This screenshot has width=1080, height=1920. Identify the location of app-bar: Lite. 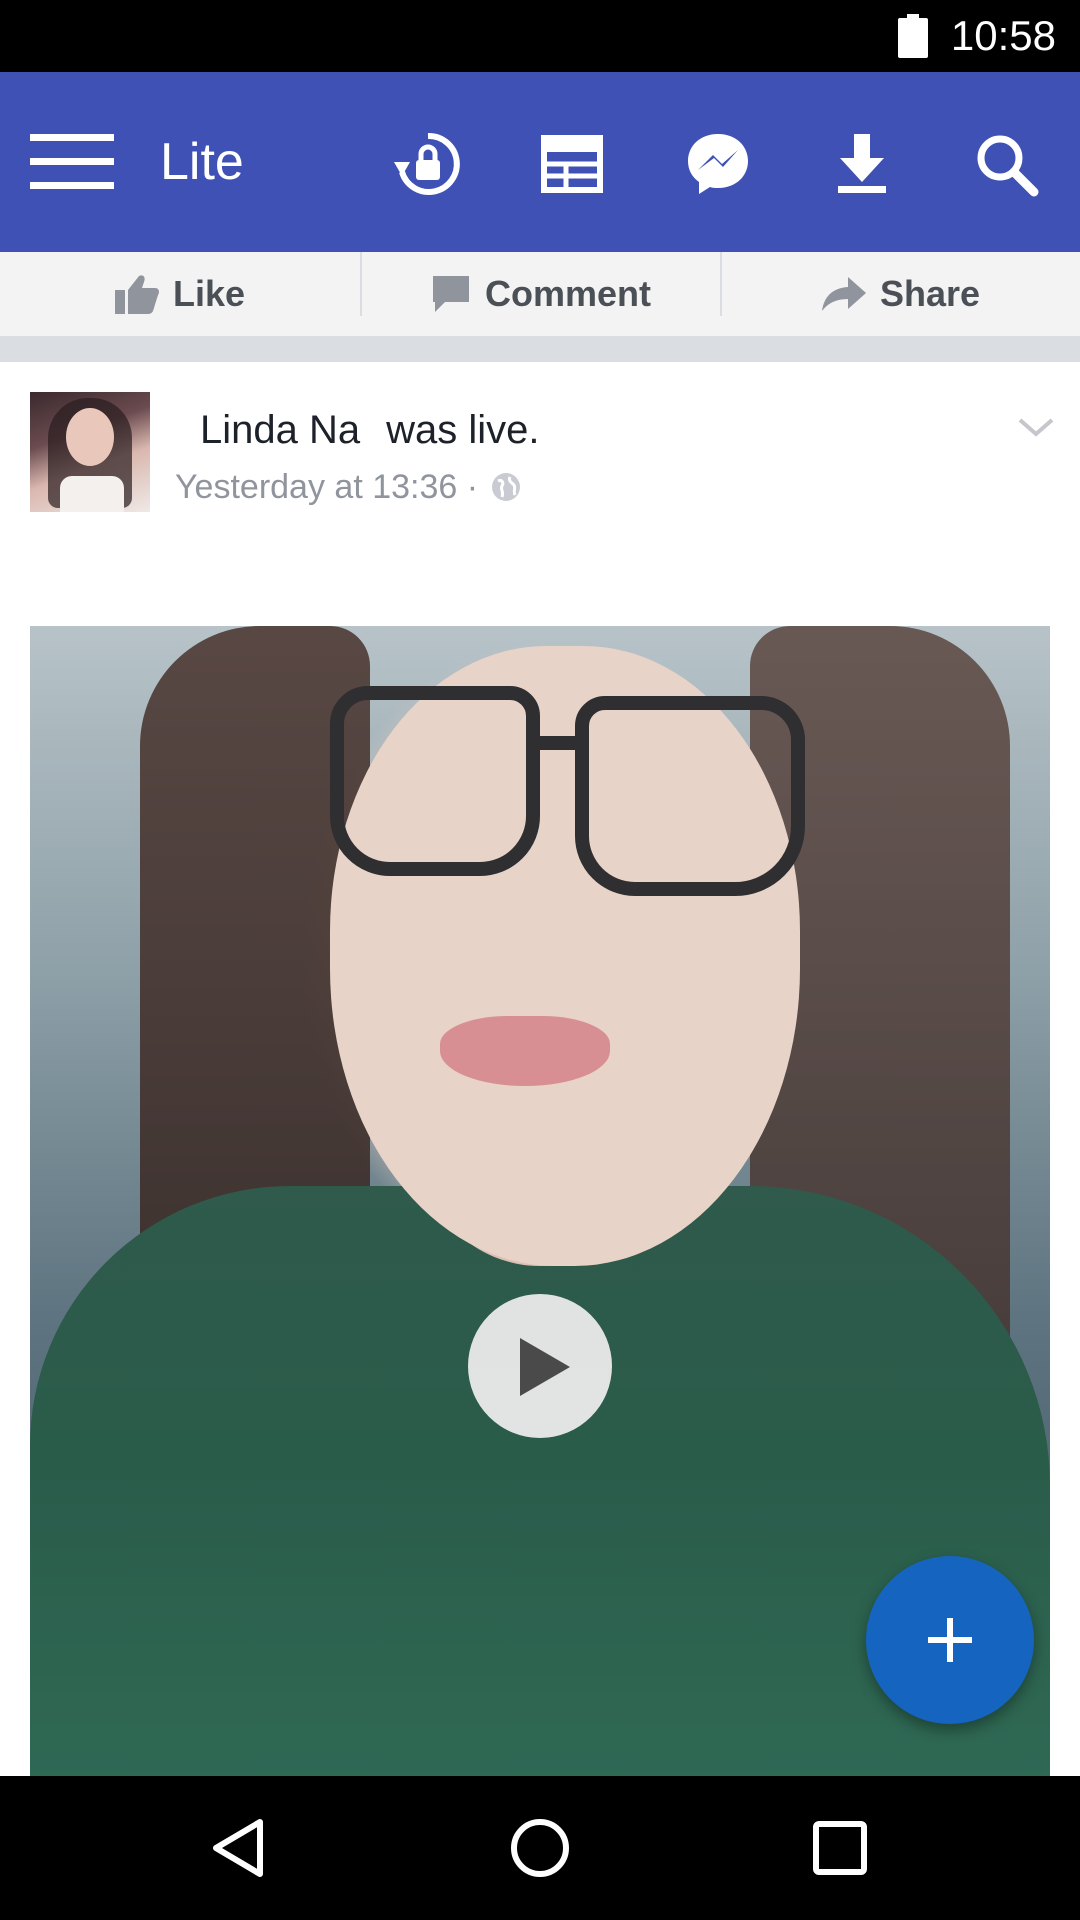
(540, 162).